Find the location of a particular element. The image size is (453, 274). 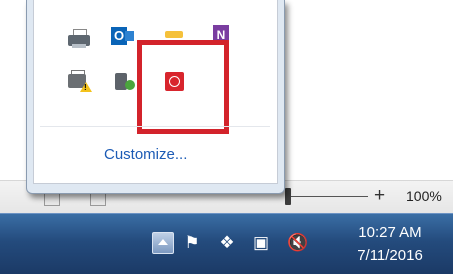

volume-muted-icon: 🔇 is located at coordinates (298, 243).